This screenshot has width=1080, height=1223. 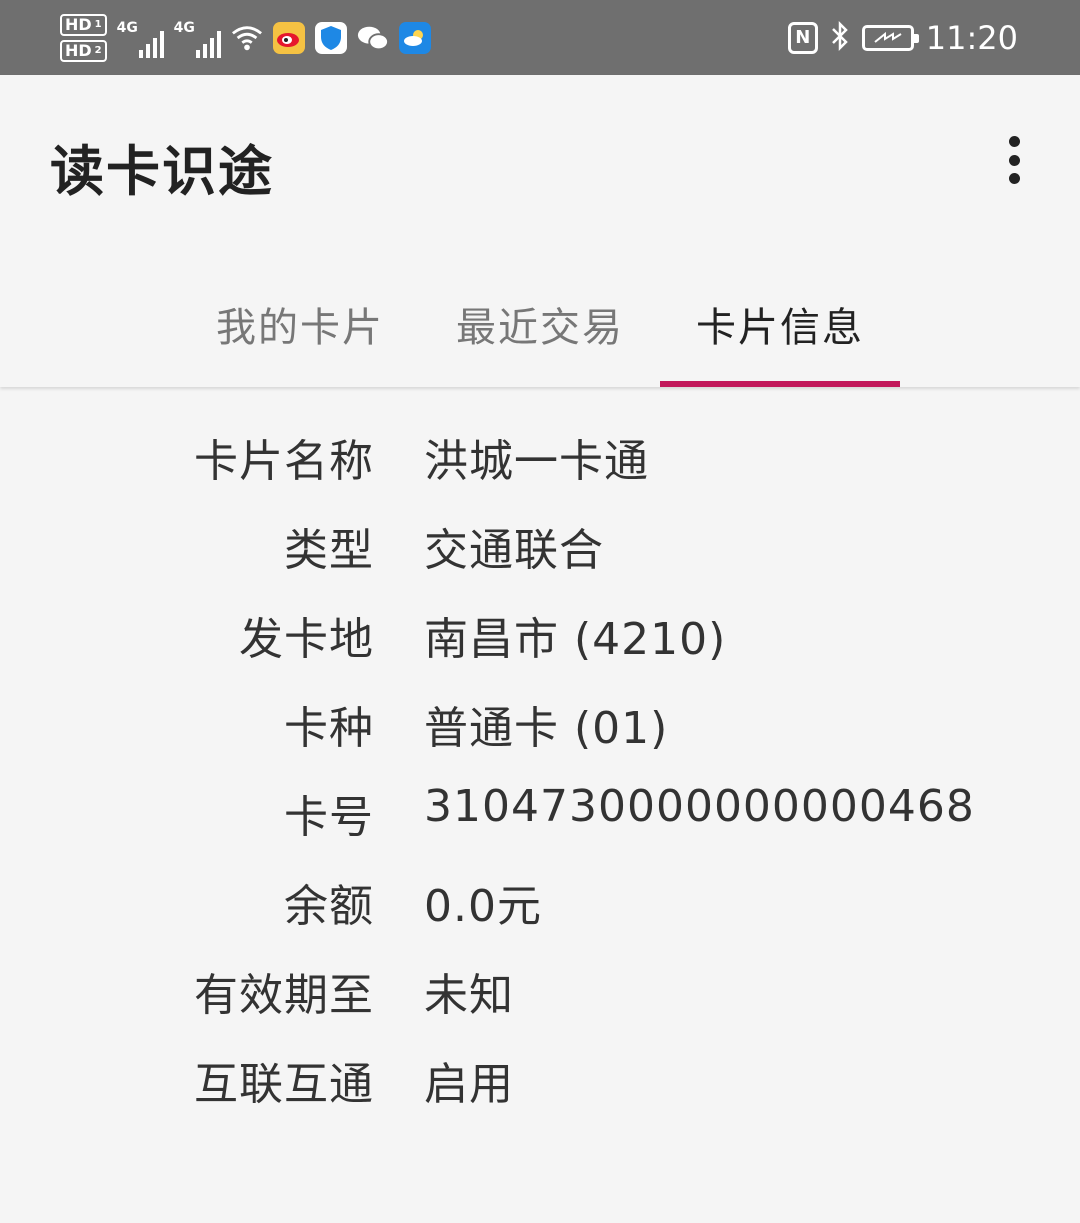 I want to click on overflow-menu-icon, so click(x=1014, y=160).